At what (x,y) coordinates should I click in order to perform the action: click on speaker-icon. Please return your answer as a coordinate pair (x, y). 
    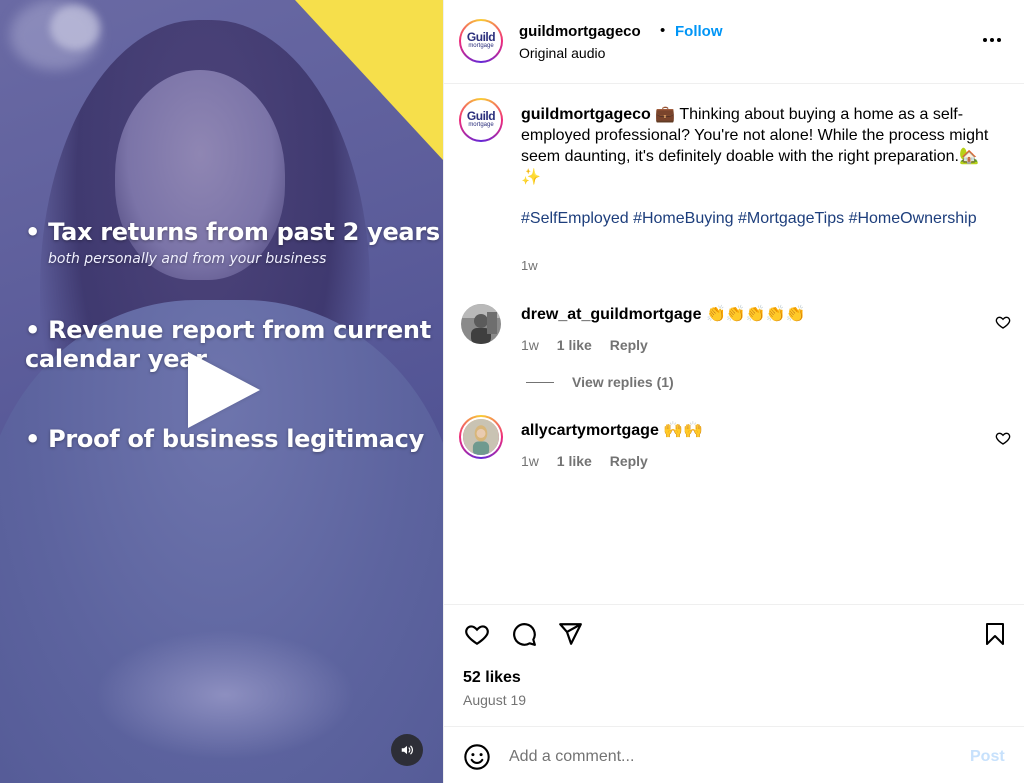
    Looking at the image, I should click on (407, 750).